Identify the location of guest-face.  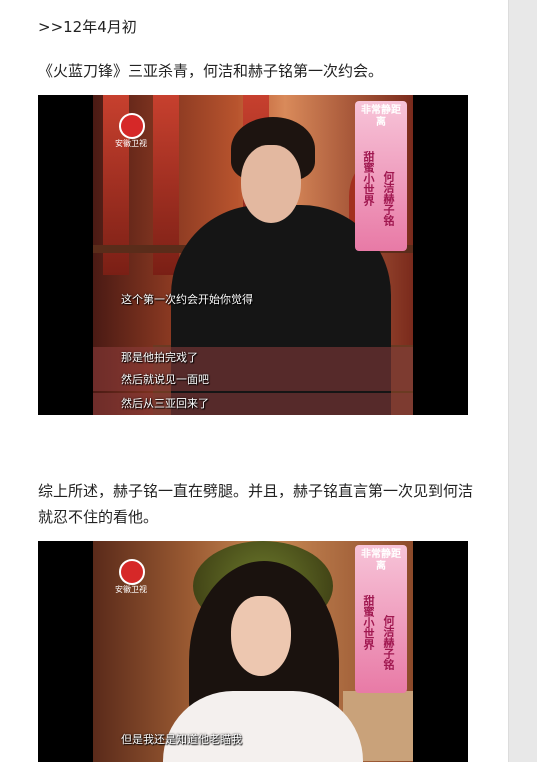
(261, 636).